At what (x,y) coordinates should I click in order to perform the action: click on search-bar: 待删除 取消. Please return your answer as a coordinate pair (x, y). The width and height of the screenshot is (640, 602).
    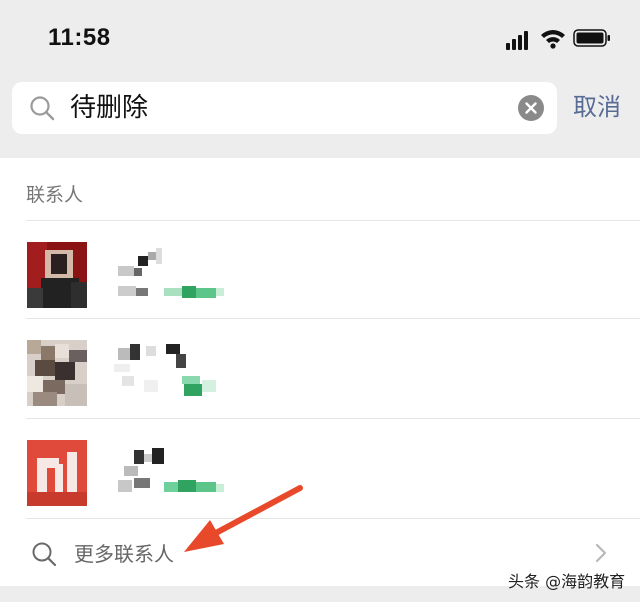
    Looking at the image, I should click on (320, 108).